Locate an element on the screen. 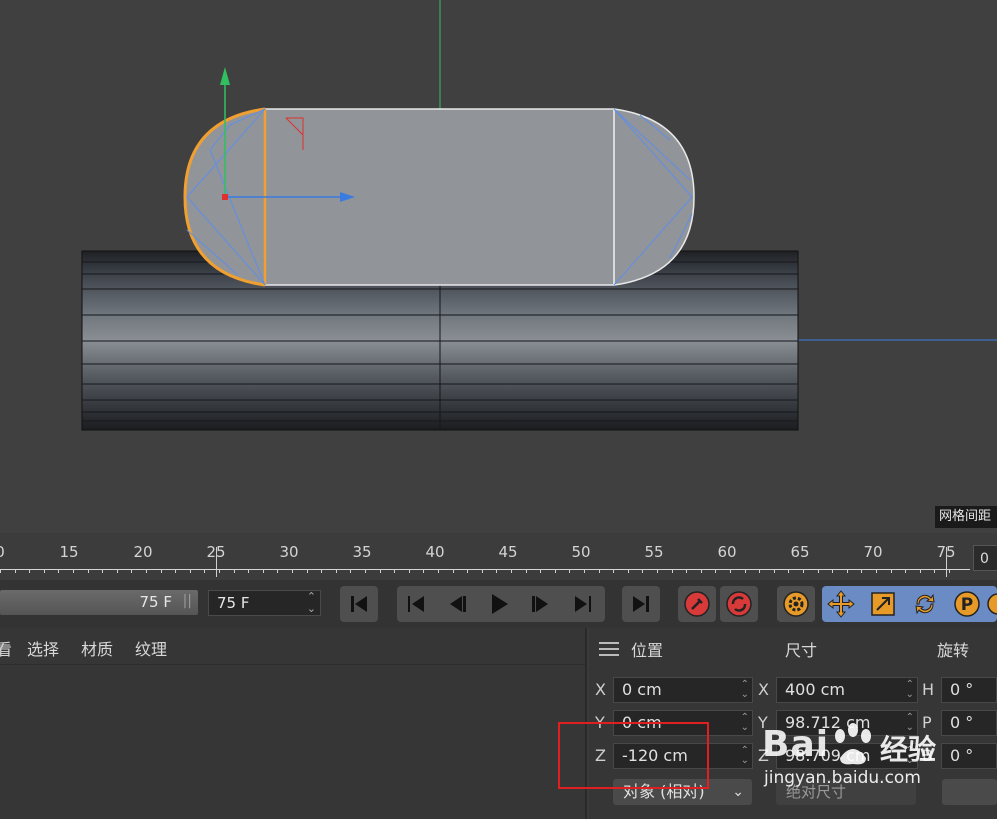 The height and width of the screenshot is (819, 997). ruler-tick-label: 50 is located at coordinates (581, 552).